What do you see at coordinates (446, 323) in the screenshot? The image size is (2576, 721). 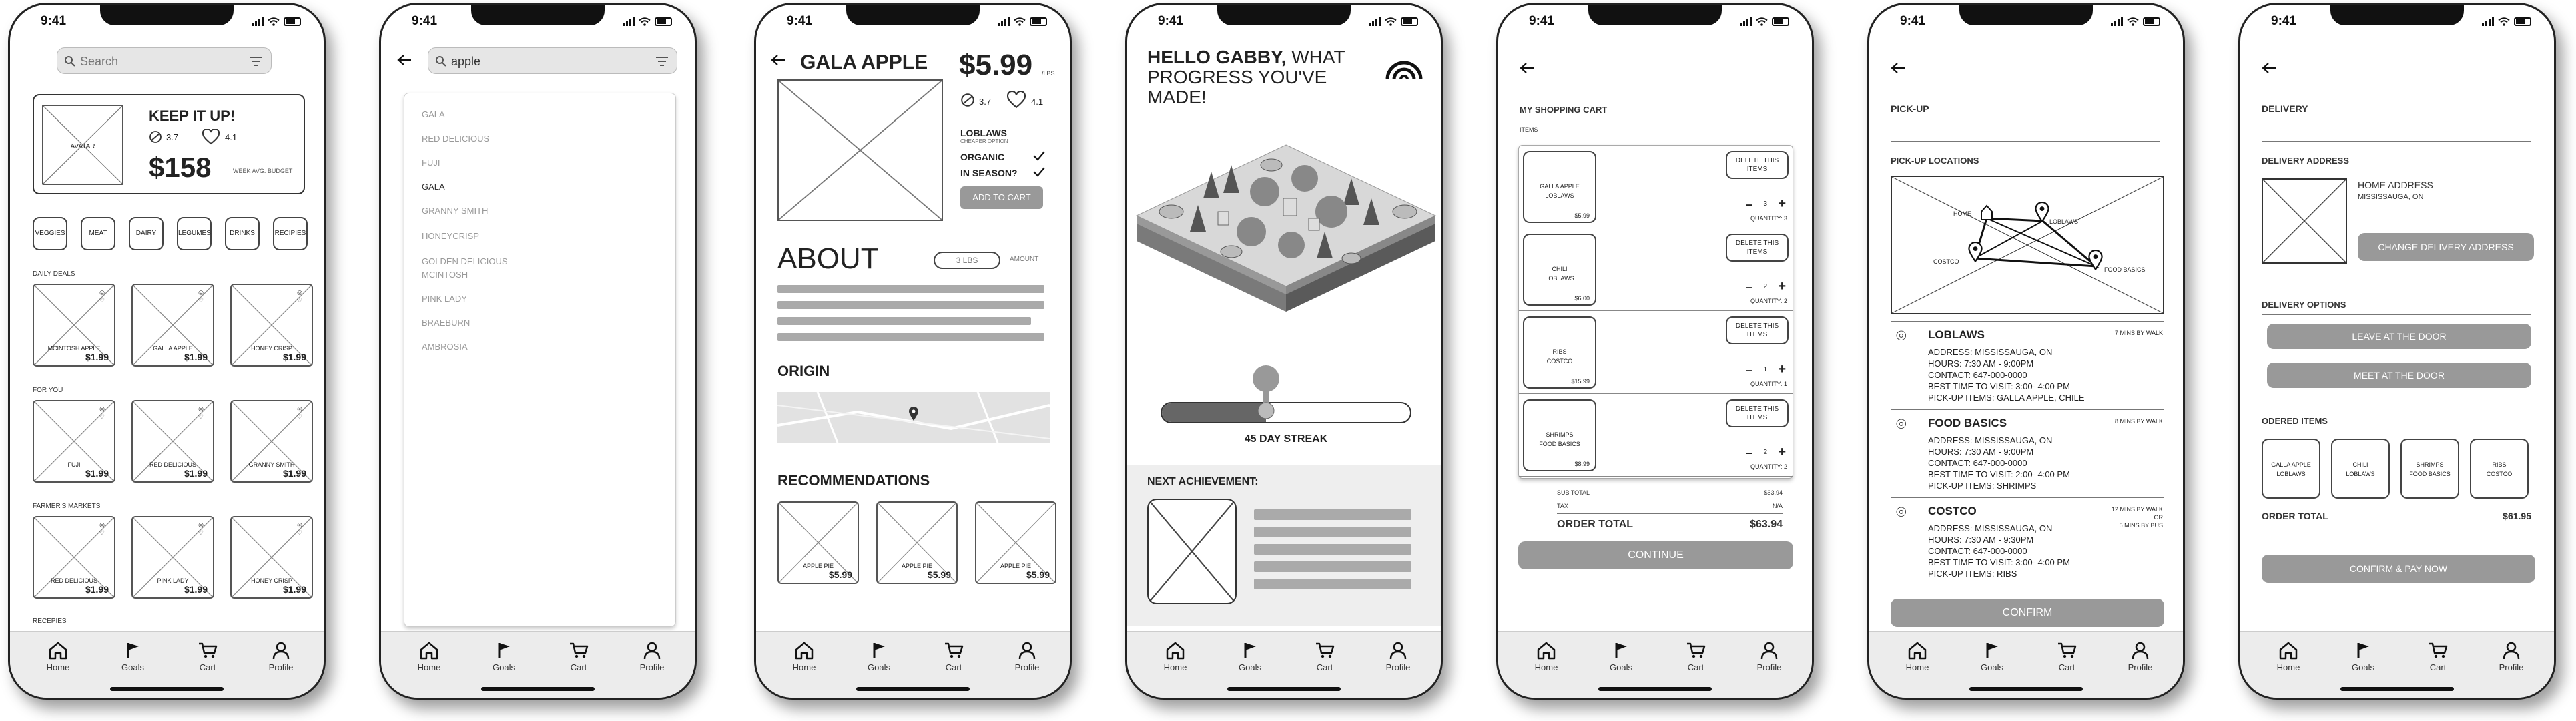 I see `search-result-item: BRAEBURN` at bounding box center [446, 323].